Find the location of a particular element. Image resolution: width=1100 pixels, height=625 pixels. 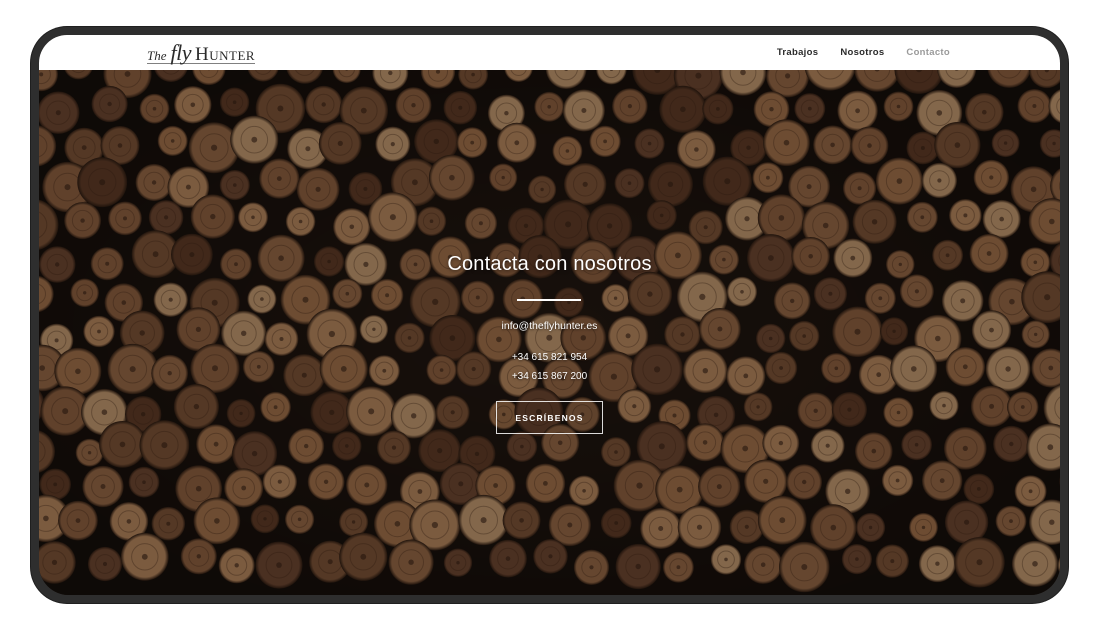

contact-email: info@theflyhunter.es is located at coordinates (549, 326).